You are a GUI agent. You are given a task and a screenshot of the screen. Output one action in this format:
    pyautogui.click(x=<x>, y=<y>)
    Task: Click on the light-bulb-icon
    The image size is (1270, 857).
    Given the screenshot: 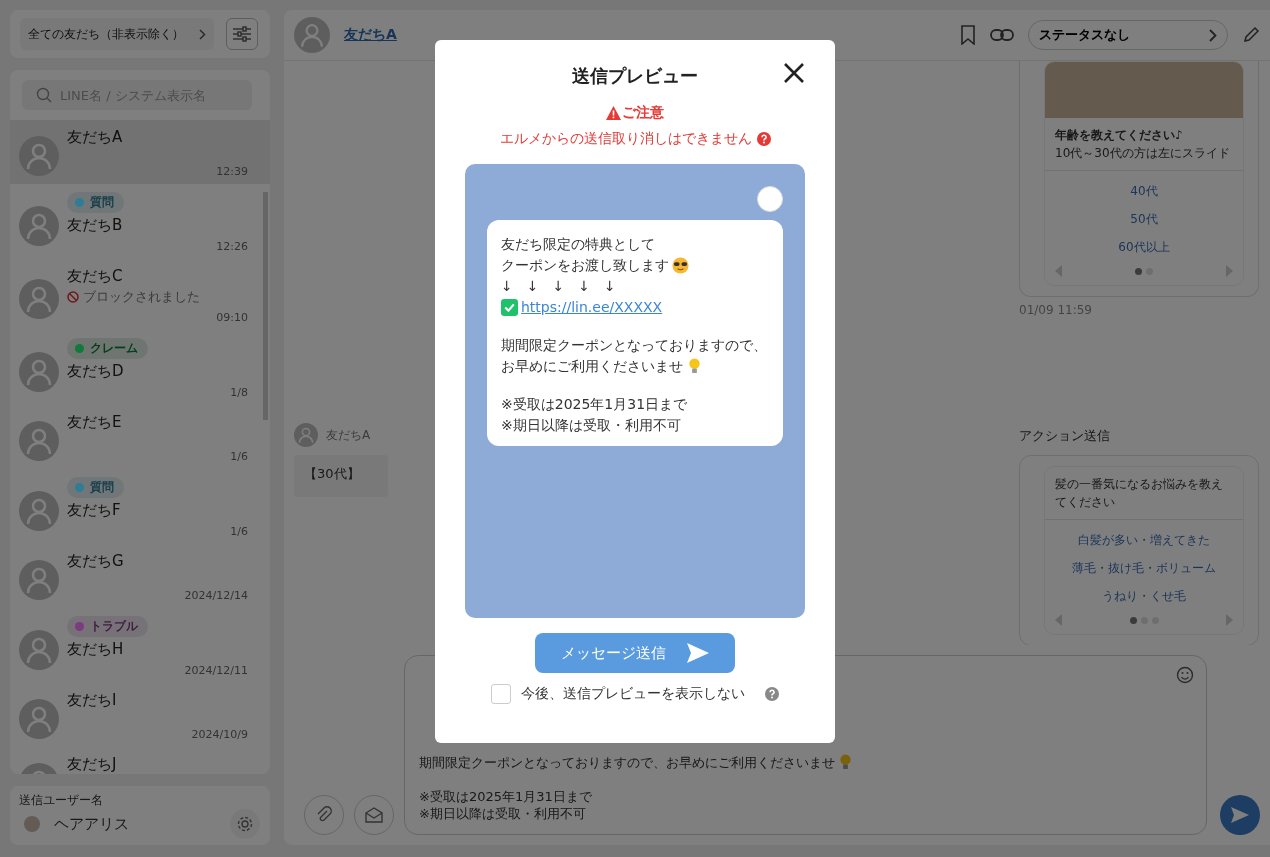 What is the action you would take?
    pyautogui.click(x=845, y=762)
    